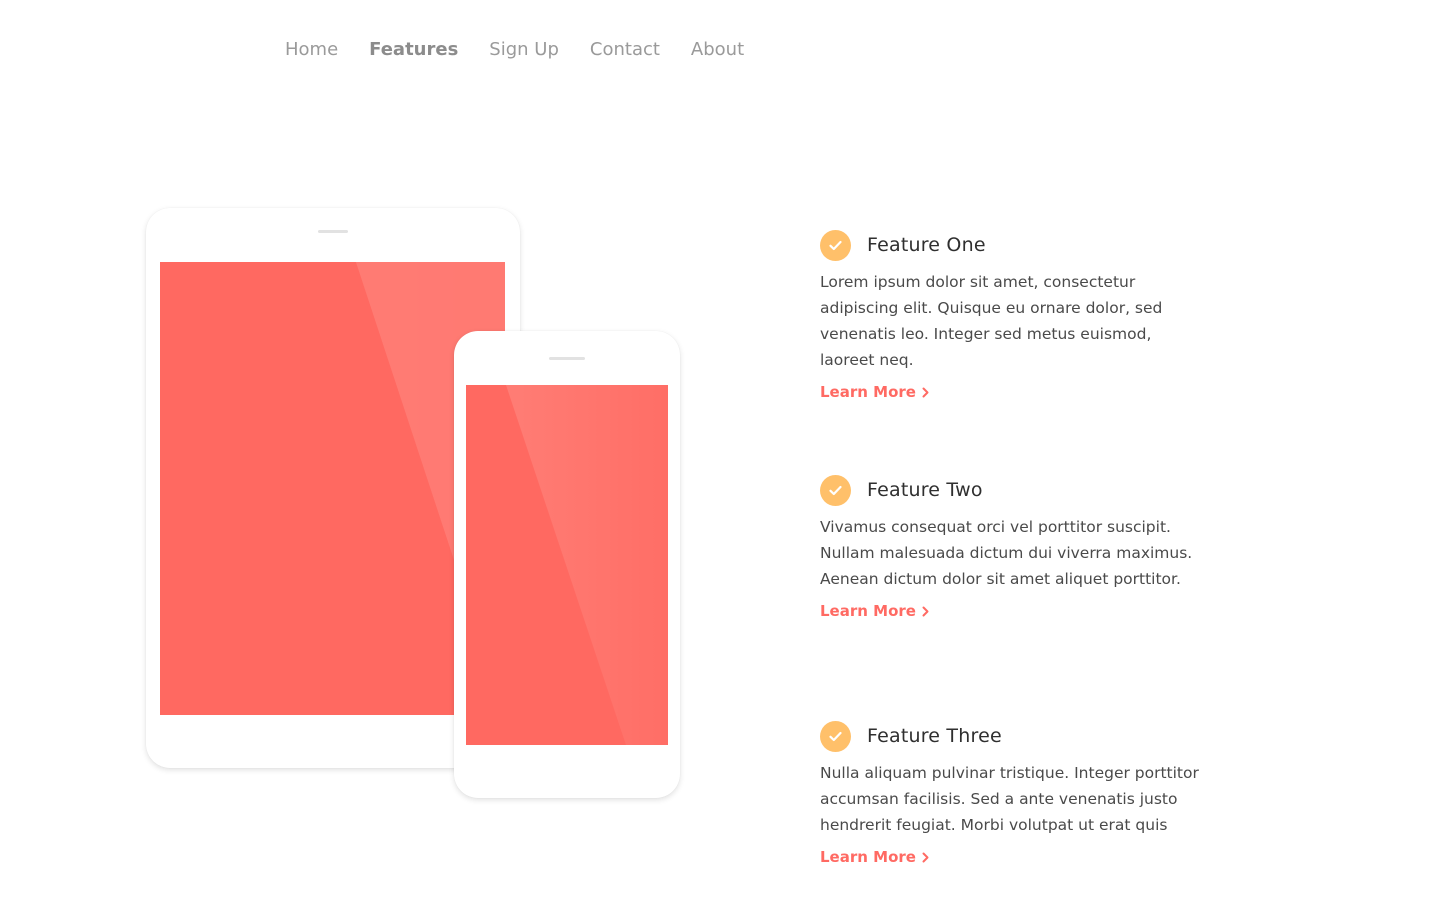 This screenshot has height=900, width=1440. Describe the element at coordinates (717, 50) in the screenshot. I see `nav-about: About` at that location.